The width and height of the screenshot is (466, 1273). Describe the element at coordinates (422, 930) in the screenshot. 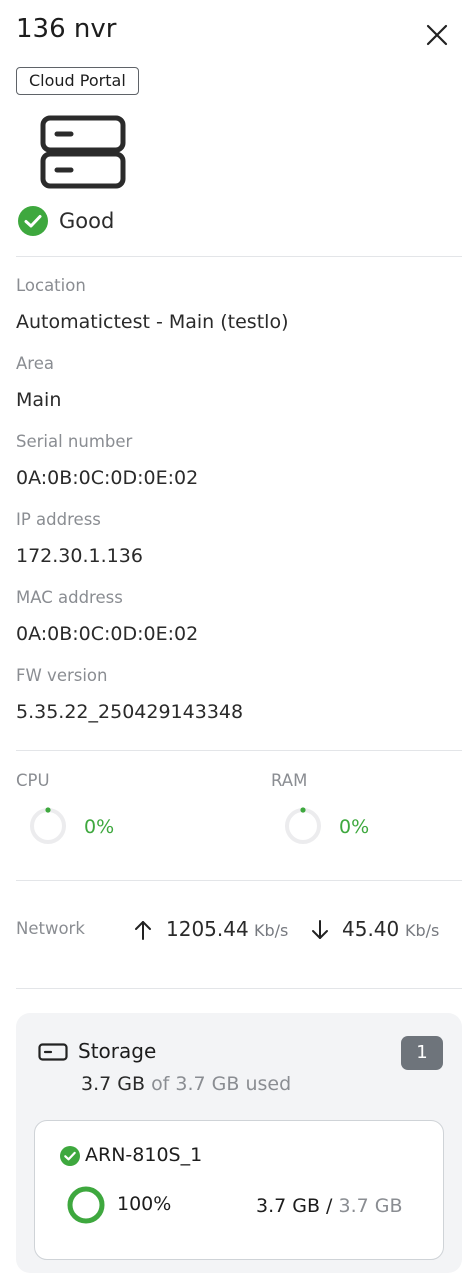

I see `download-unit: Kb/s` at that location.